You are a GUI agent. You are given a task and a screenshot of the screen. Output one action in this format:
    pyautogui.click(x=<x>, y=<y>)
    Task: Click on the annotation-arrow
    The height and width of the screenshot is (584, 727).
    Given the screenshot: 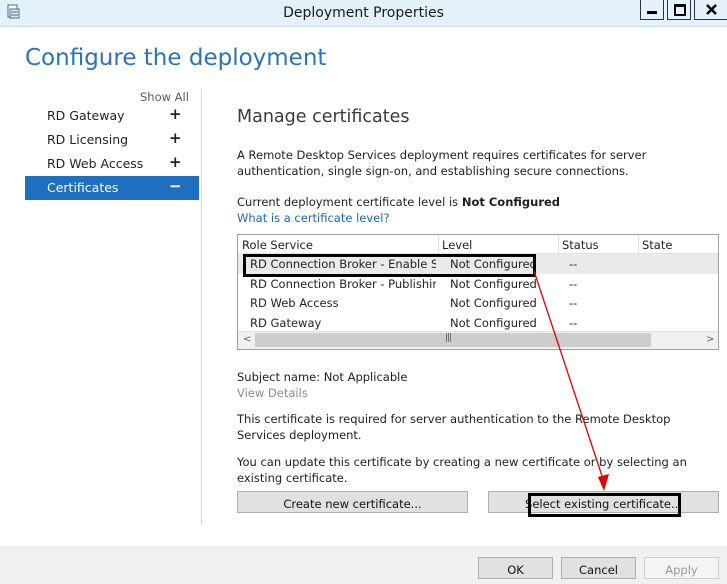 What is the action you would take?
    pyautogui.click(x=571, y=380)
    